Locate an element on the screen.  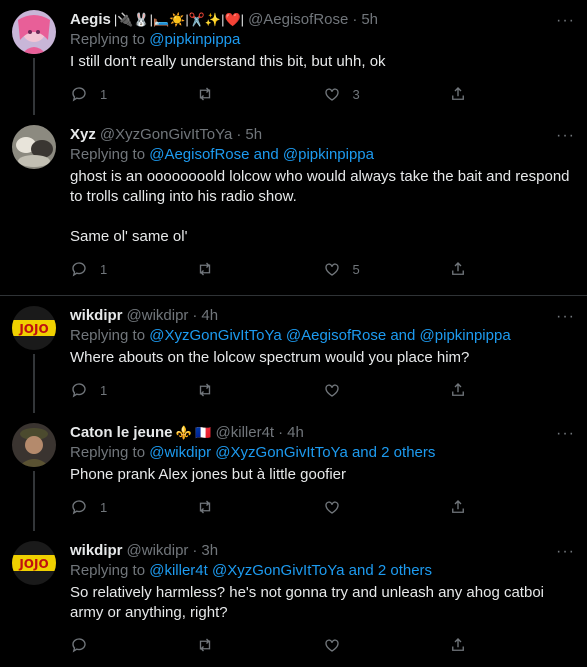
like-button: 5 is located at coordinates (386, 269).